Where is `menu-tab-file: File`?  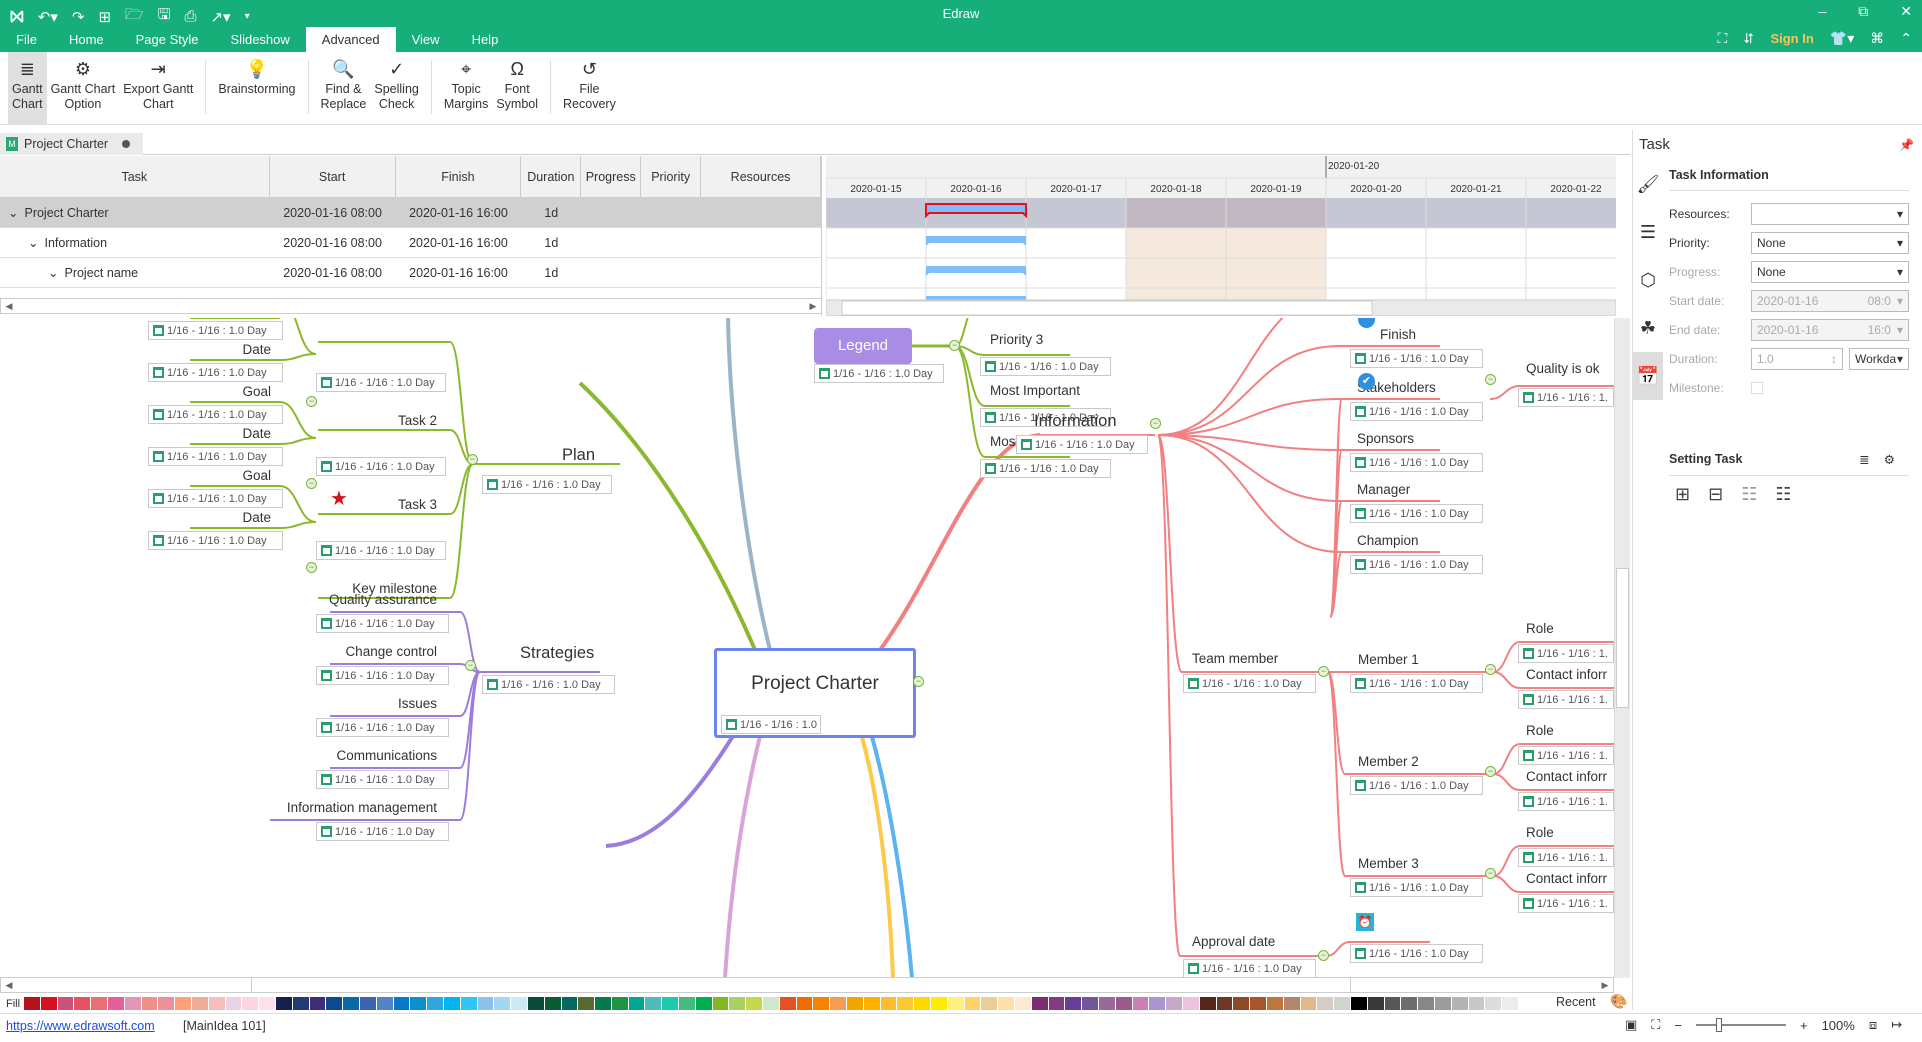
menu-tab-file: File is located at coordinates (26, 39).